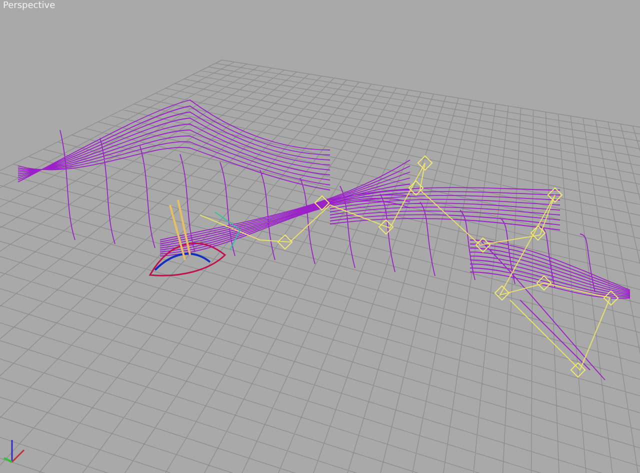  What do you see at coordinates (29, 6) in the screenshot?
I see `viewport-label: Perspective` at bounding box center [29, 6].